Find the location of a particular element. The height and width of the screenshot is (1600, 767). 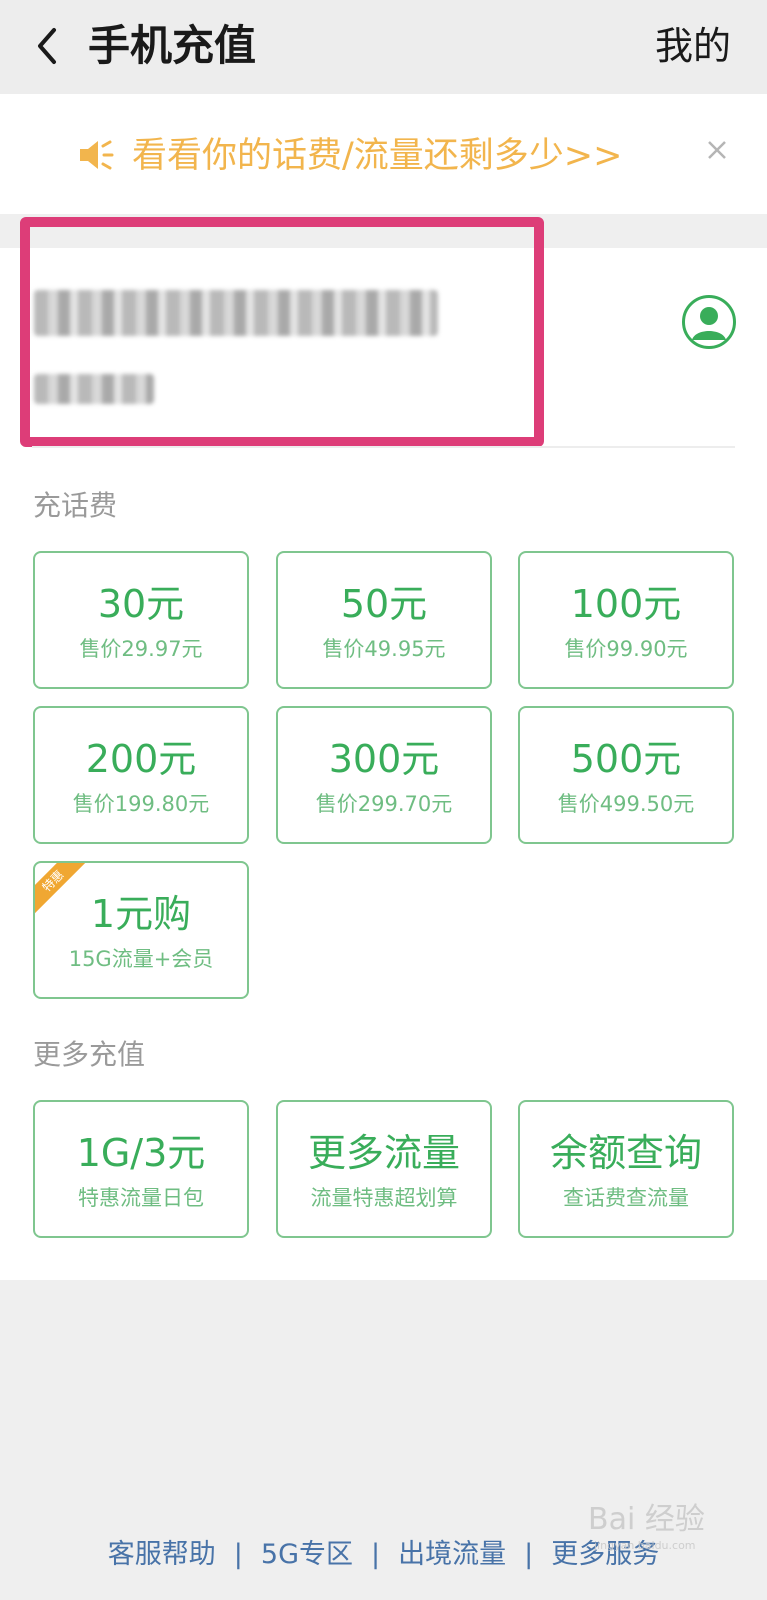

recharge-amount: 300元 is located at coordinates (384, 759).